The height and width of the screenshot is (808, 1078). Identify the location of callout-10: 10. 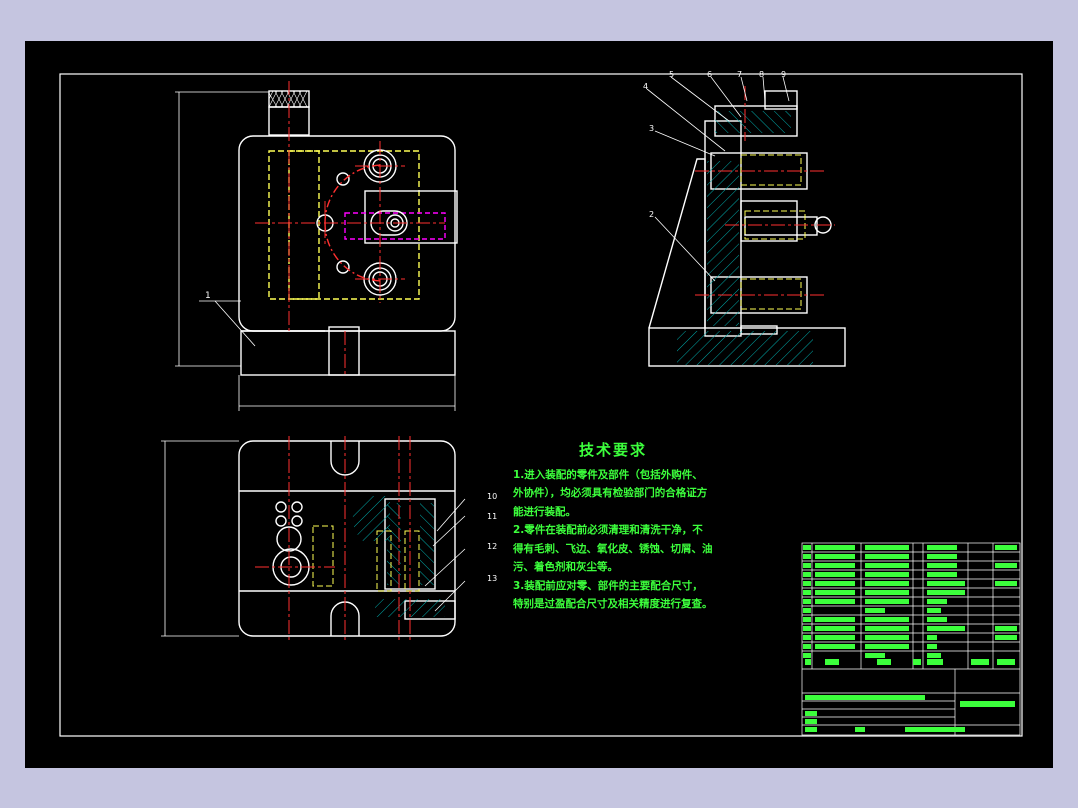
(492, 496).